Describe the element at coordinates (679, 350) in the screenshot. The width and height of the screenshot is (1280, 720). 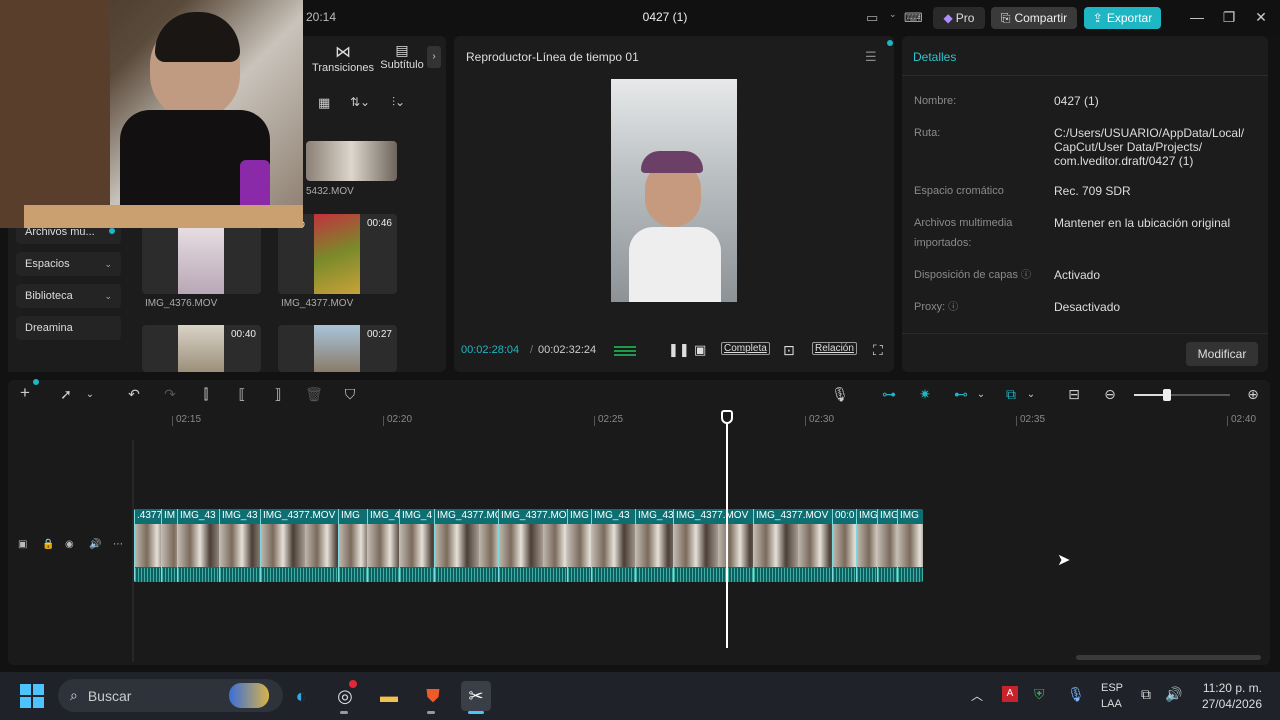
I see `pause-button: ❚❚` at that location.